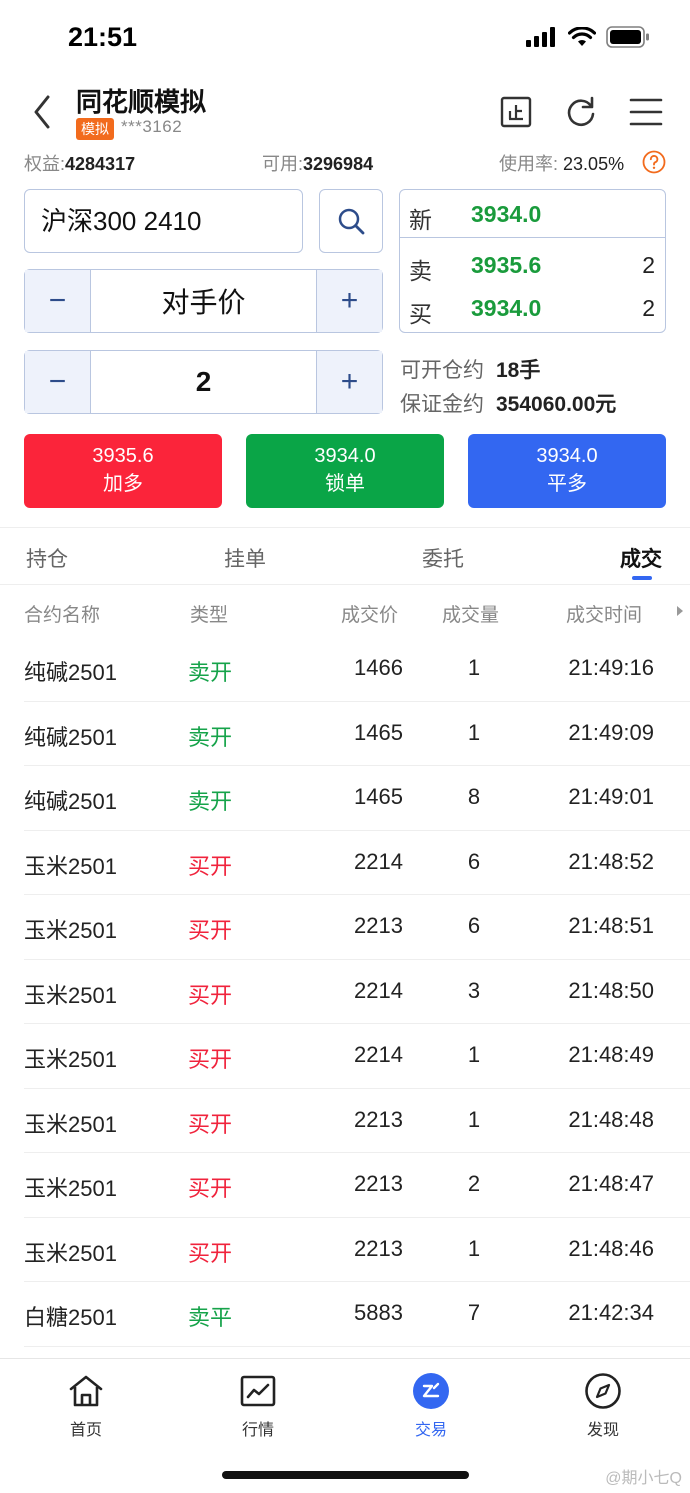 The width and height of the screenshot is (690, 1493). I want to click on price-type-field: 对手价, so click(203, 301).